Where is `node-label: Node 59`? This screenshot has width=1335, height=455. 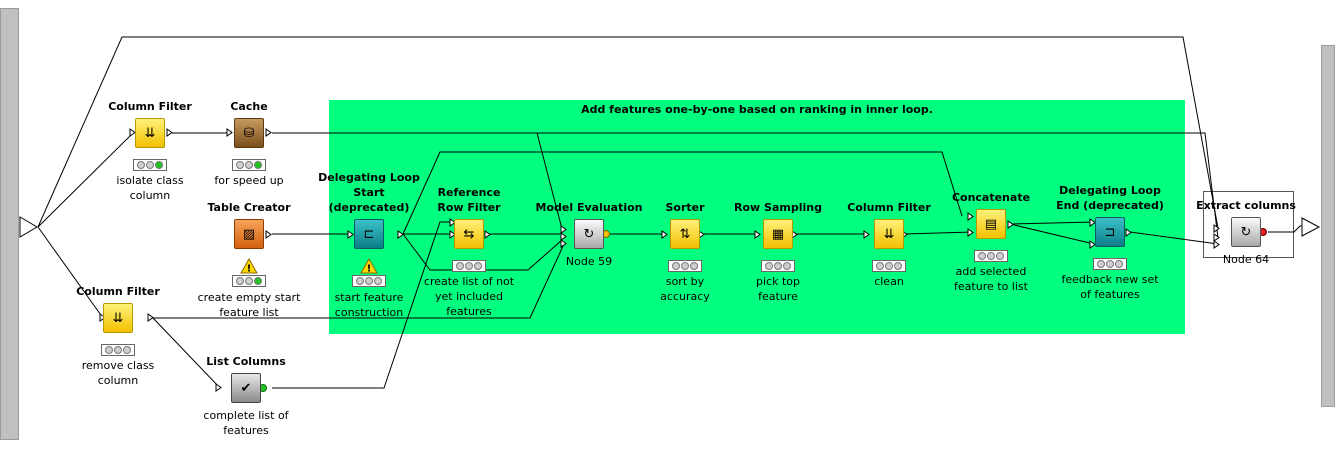 node-label: Node 59 is located at coordinates (589, 261).